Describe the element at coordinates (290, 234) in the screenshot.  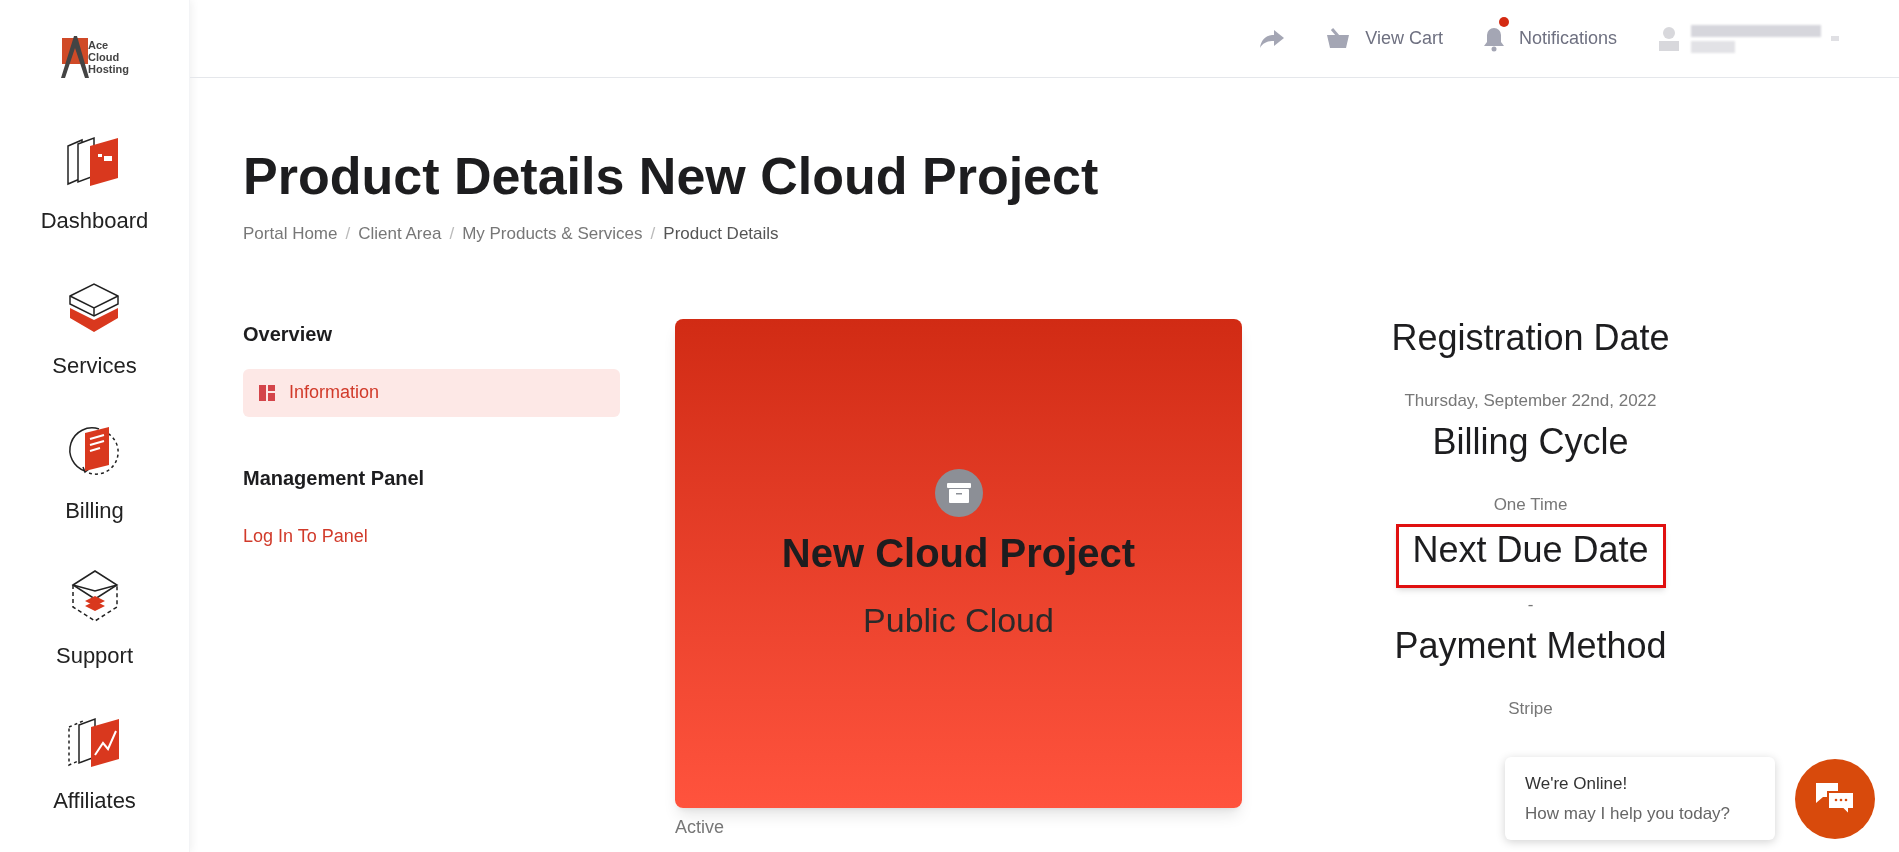
I see `breadcrumb-link: Portal Home` at that location.